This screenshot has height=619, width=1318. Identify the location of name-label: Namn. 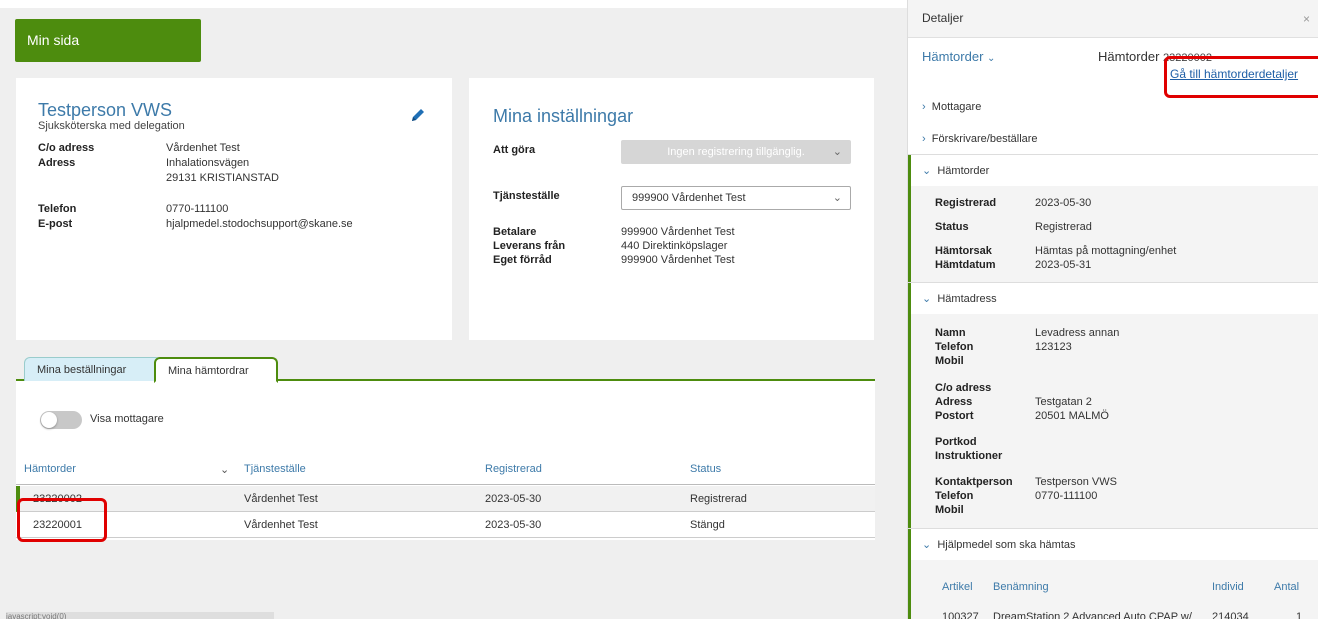
(950, 333).